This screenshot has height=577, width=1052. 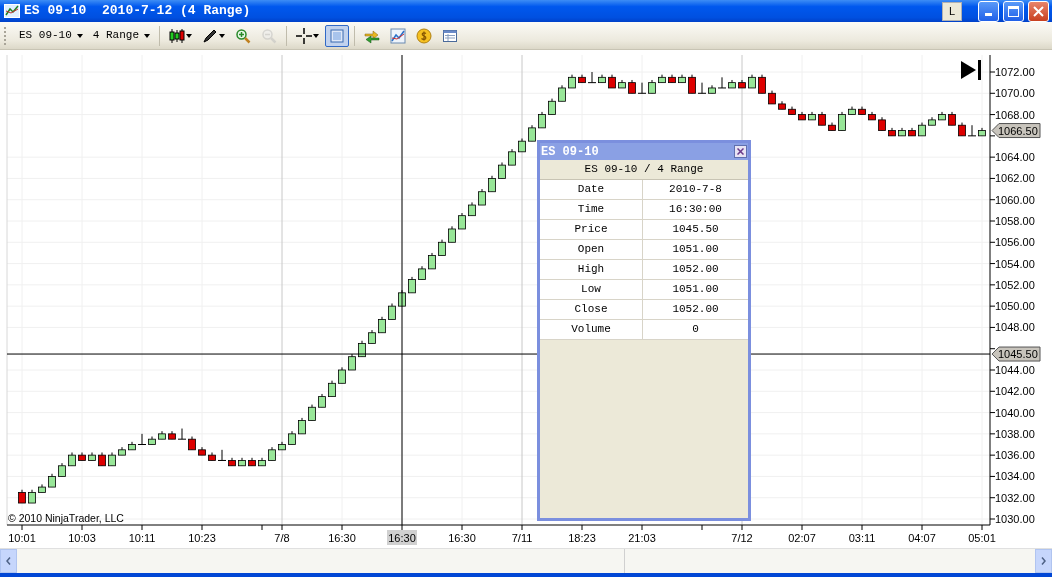 I want to click on price-axis-label: 1048.00, so click(x=1015, y=327).